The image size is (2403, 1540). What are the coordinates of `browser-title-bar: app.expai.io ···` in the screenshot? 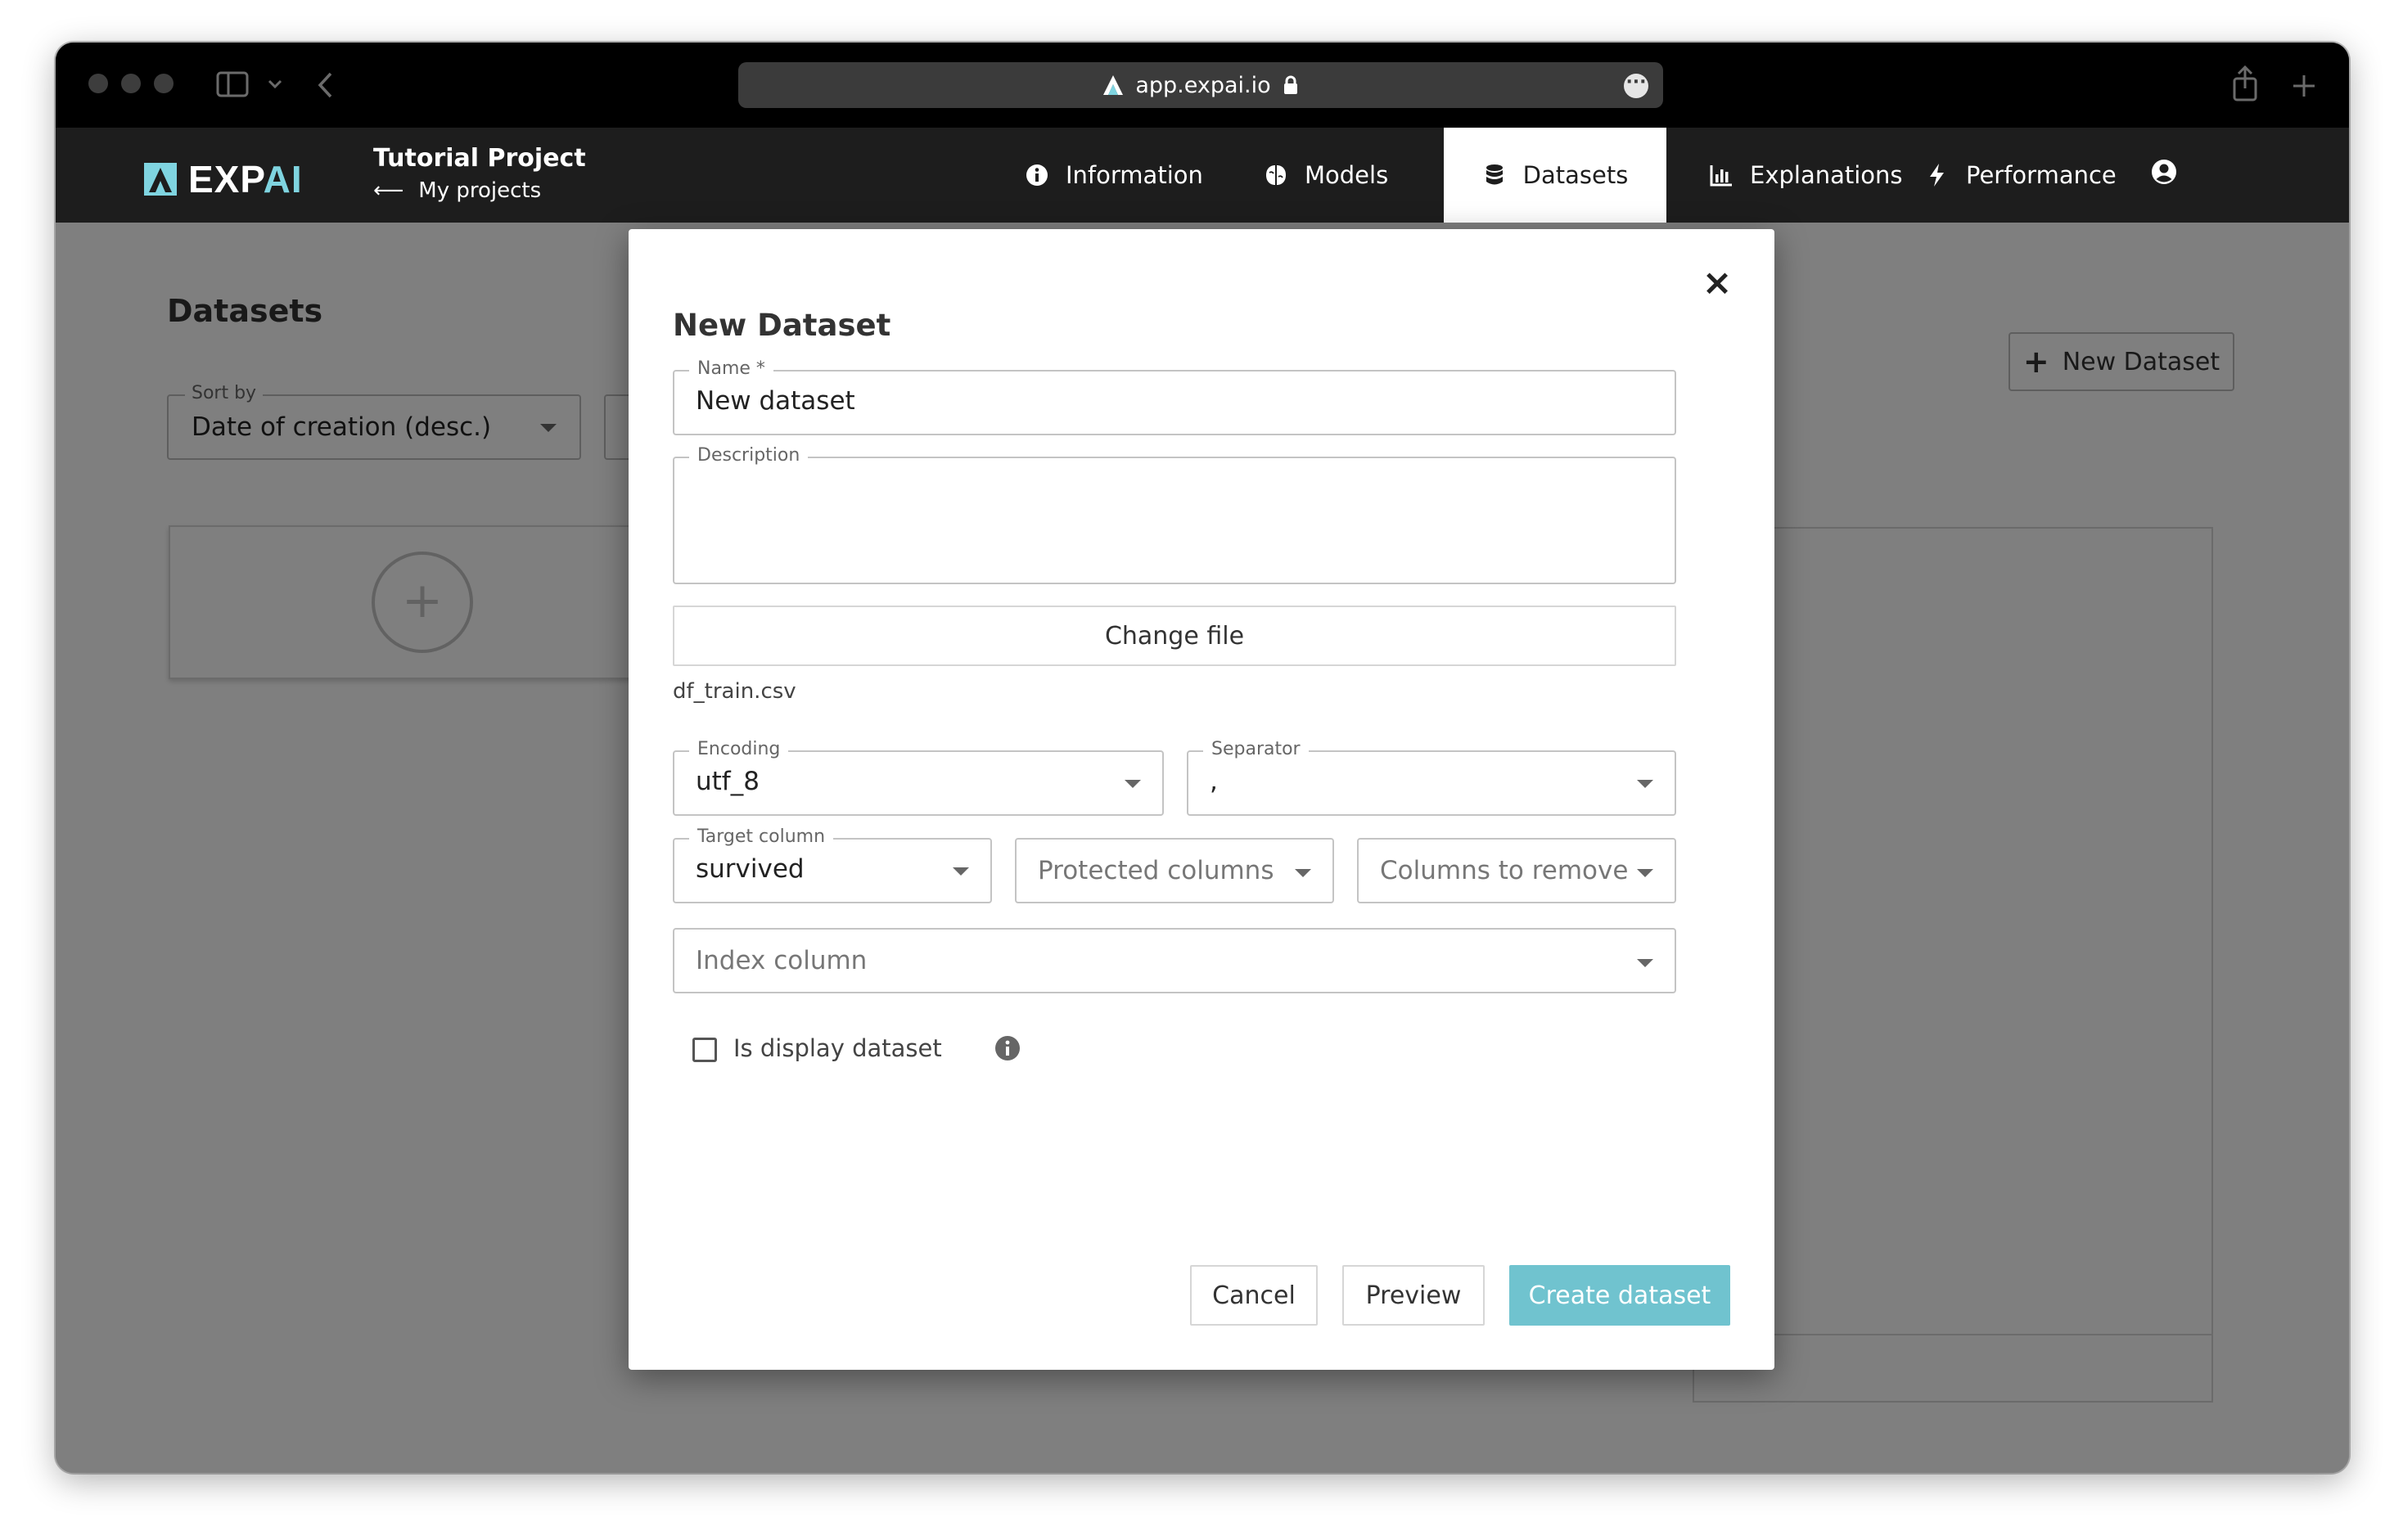 It's located at (1202, 85).